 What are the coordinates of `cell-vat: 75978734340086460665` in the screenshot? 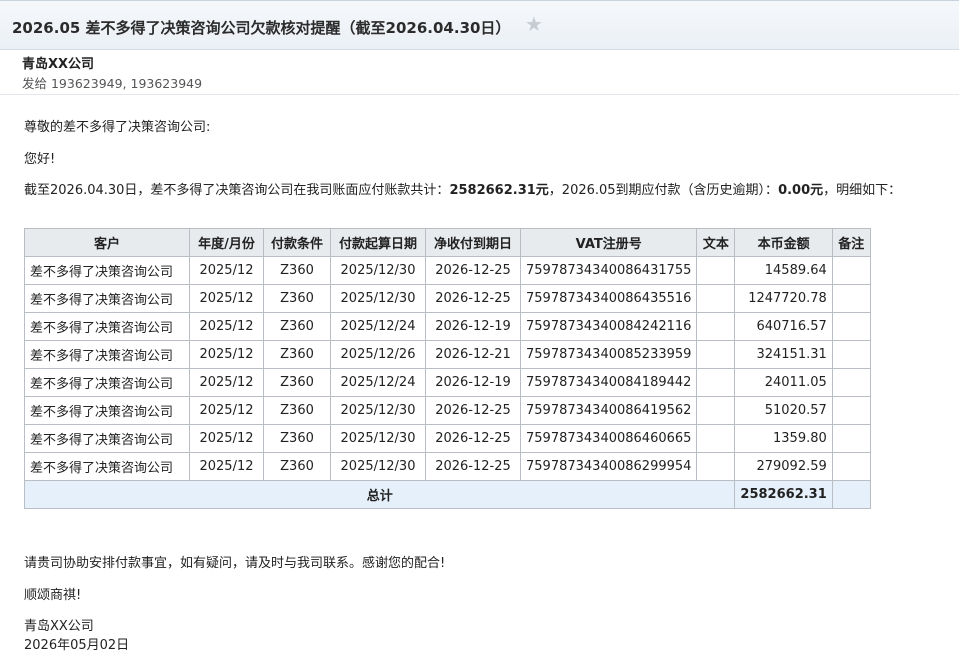 It's located at (608, 438).